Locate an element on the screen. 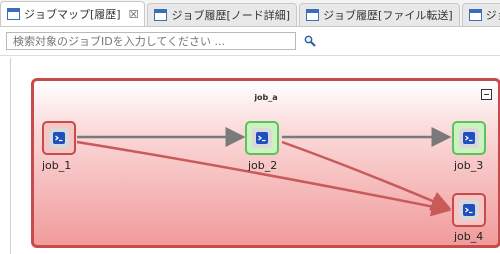  collapse-icon is located at coordinates (486, 94).